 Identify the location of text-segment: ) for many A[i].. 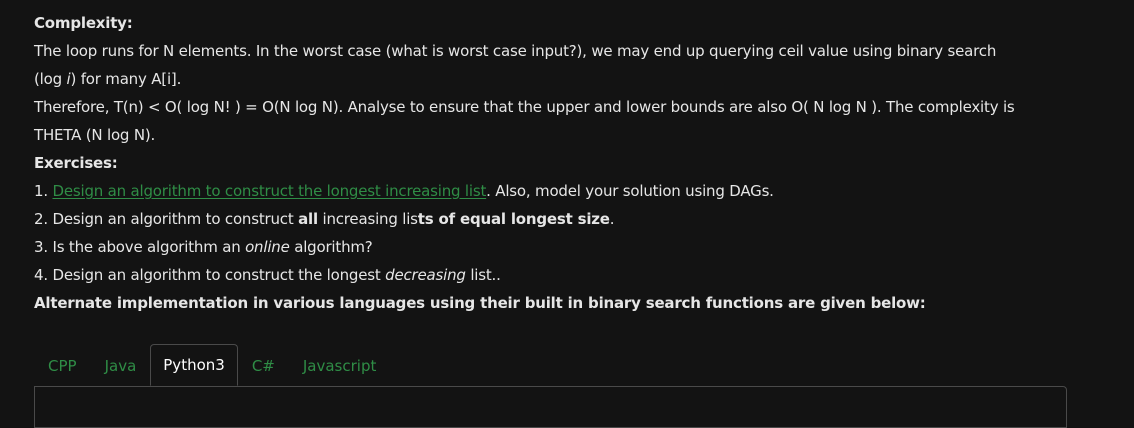
(126, 79).